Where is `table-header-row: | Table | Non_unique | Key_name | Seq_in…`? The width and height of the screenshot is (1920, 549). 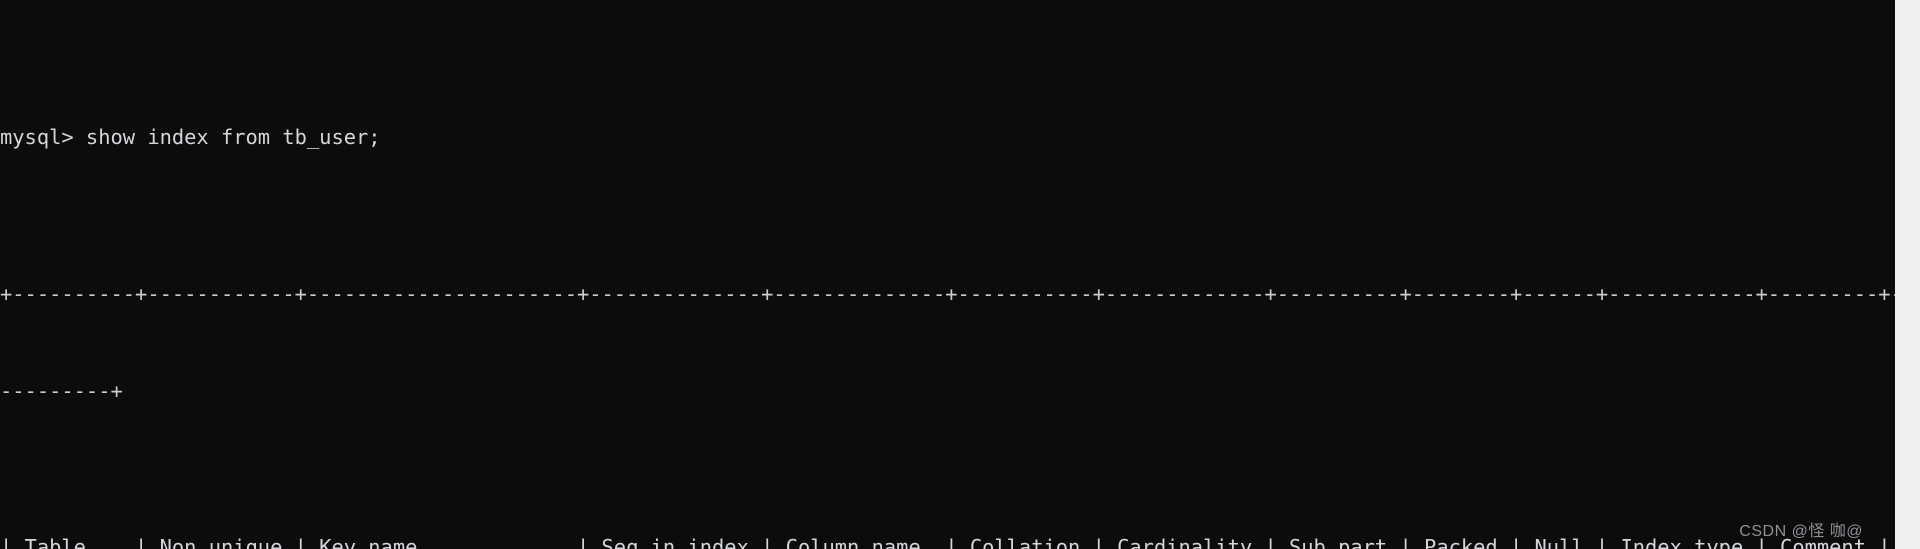
table-header-row: | Table | Non_unique | Key_name | Seq_in… is located at coordinates (947, 542).